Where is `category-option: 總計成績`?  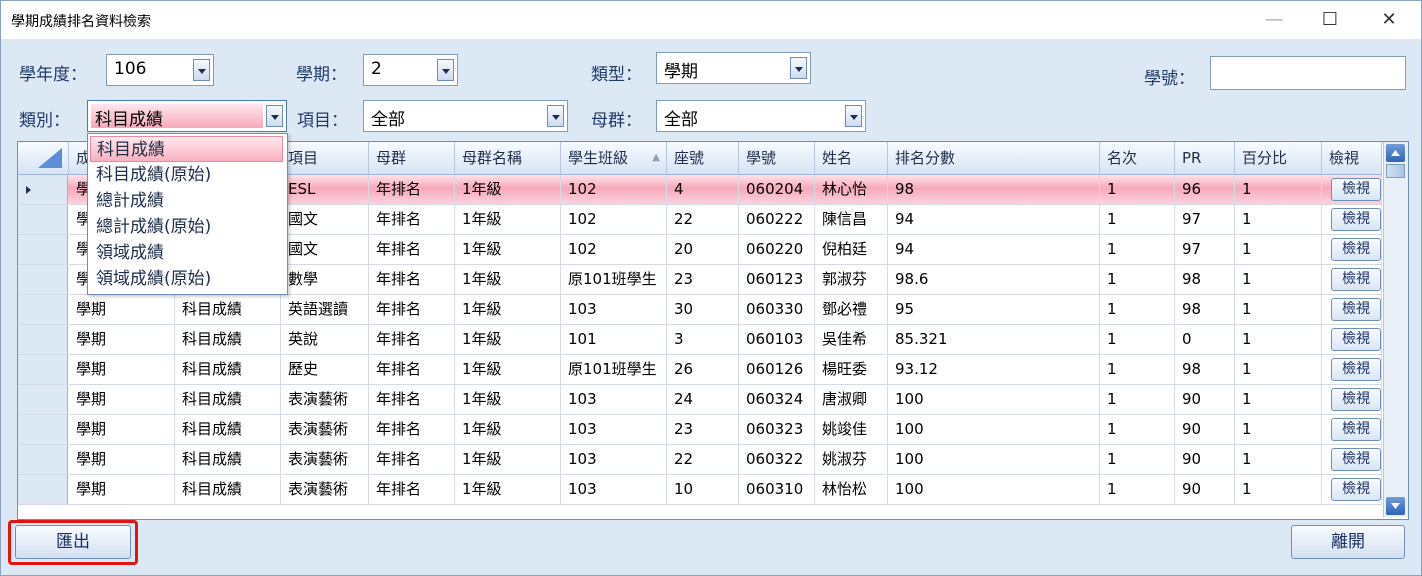
category-option: 總計成績 is located at coordinates (186, 201).